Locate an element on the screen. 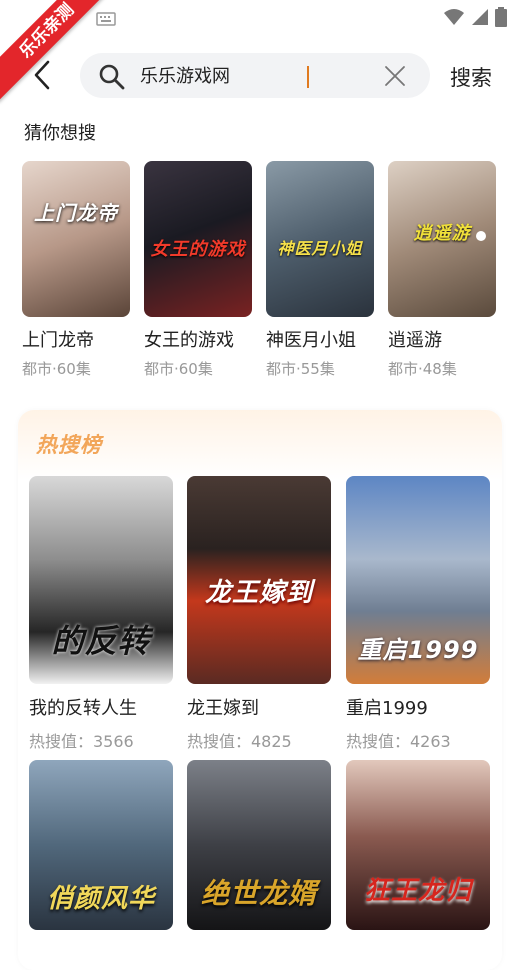  drama-title: 神医月小姐 is located at coordinates (311, 340).